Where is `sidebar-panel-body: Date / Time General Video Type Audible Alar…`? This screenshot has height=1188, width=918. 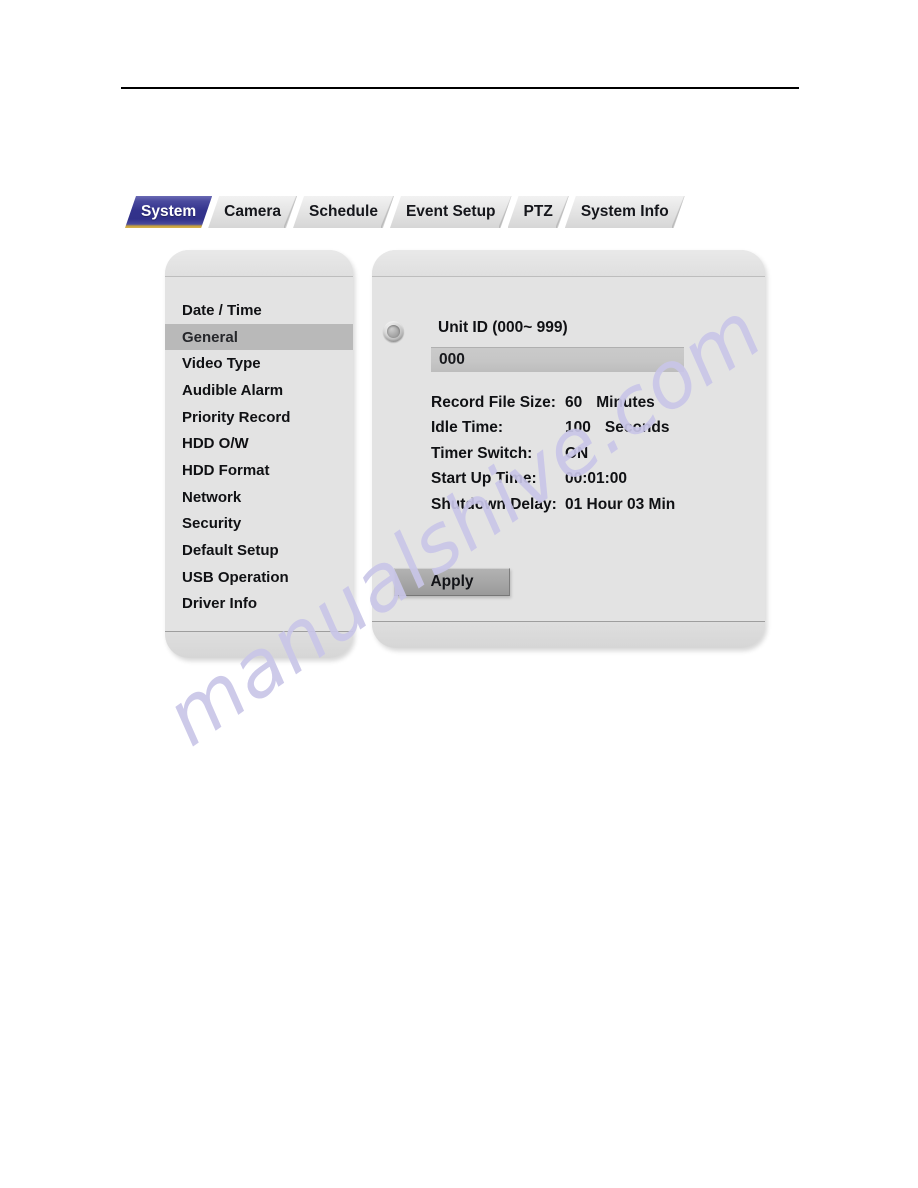
sidebar-panel-body: Date / Time General Video Type Audible Alar… is located at coordinates (259, 454).